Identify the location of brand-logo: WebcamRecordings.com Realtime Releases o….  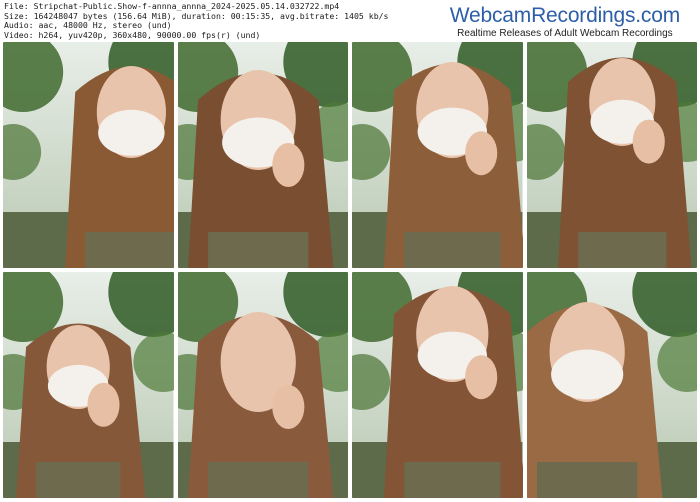
(565, 22).